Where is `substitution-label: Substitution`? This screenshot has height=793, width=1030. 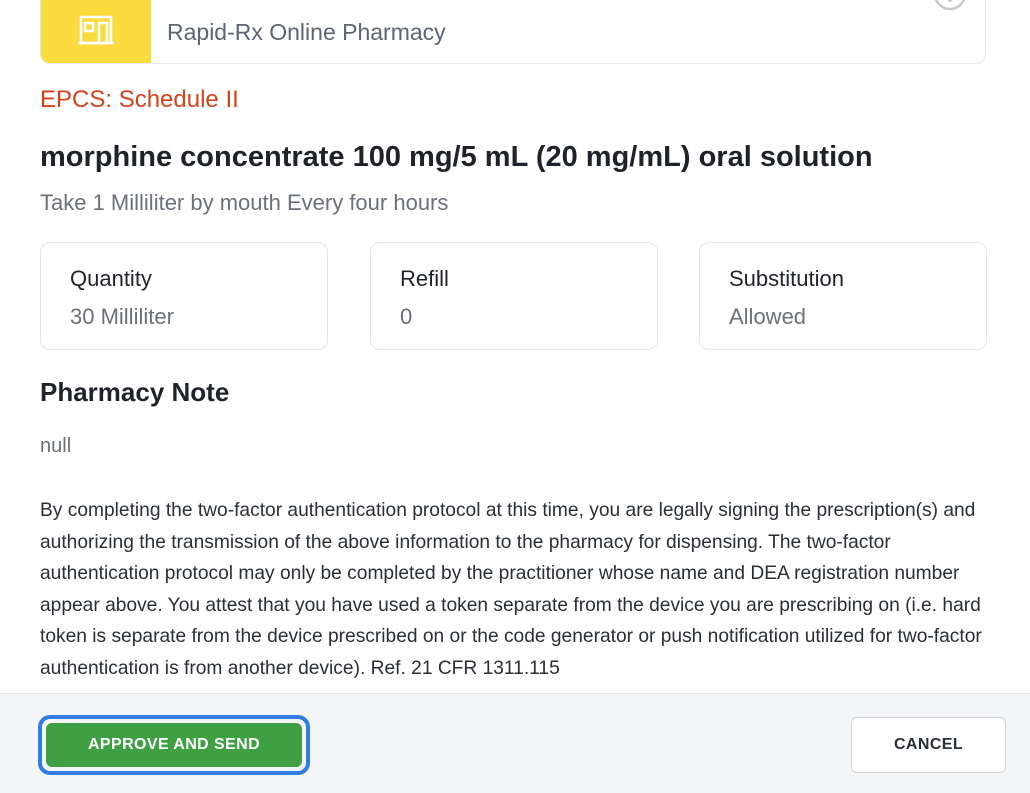 substitution-label: Substitution is located at coordinates (786, 278).